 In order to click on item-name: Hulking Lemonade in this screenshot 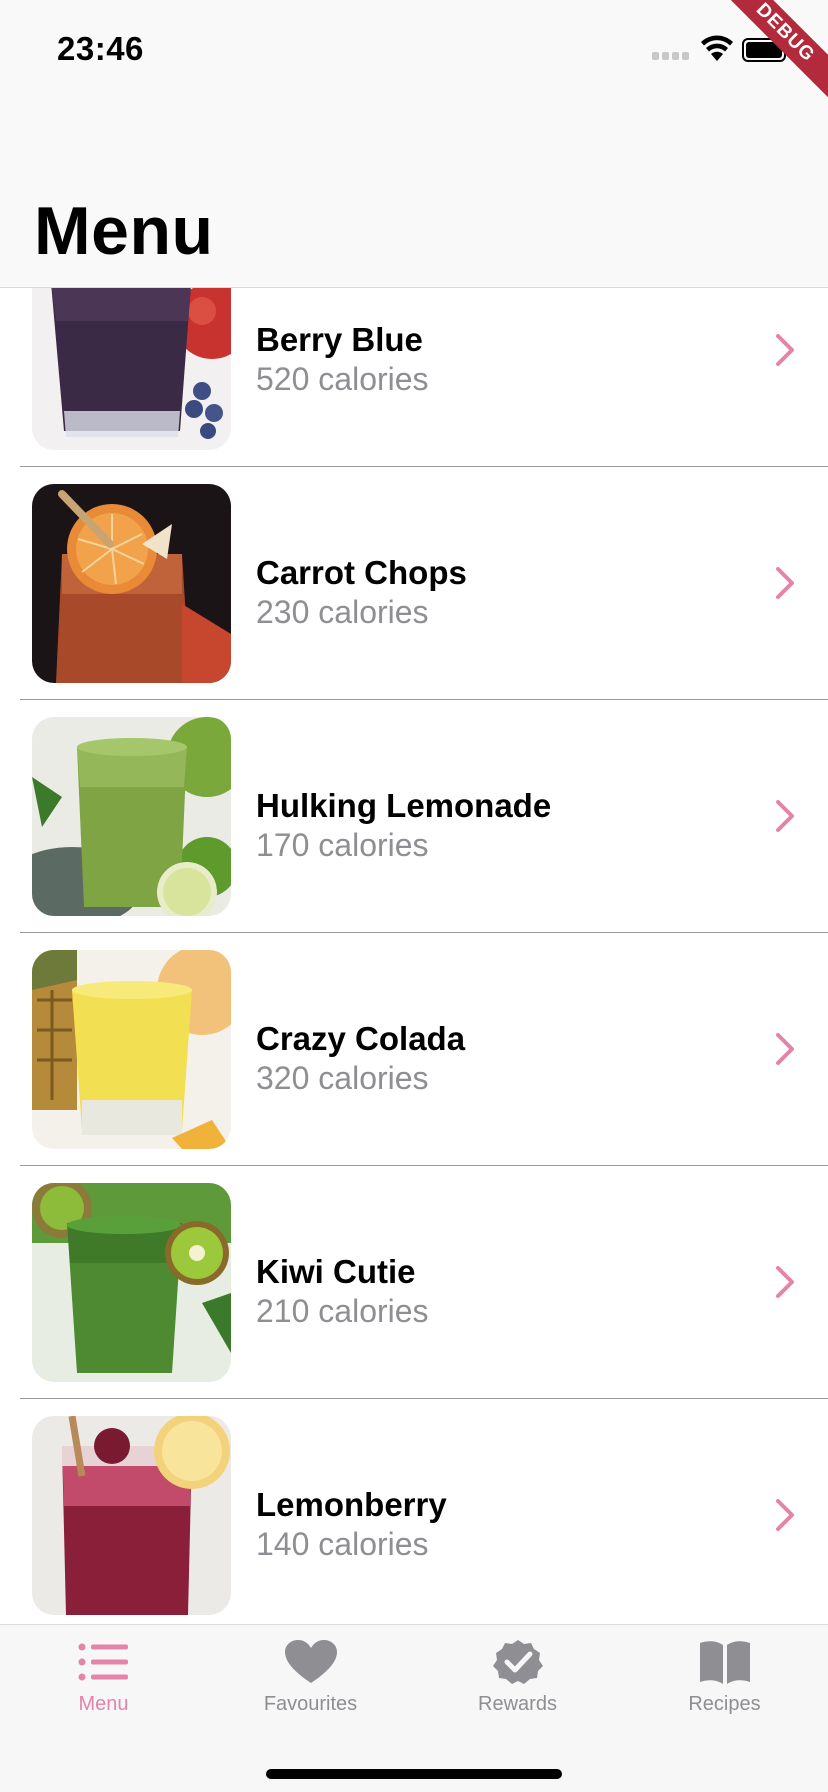, I will do `click(404, 805)`.